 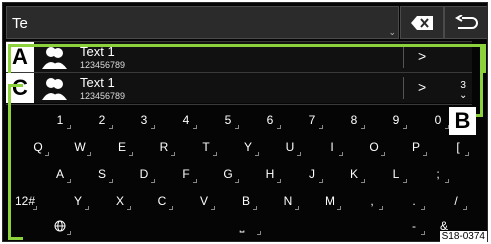 What do you see at coordinates (103, 96) in the screenshot?
I see `contact-number: 123456789` at bounding box center [103, 96].